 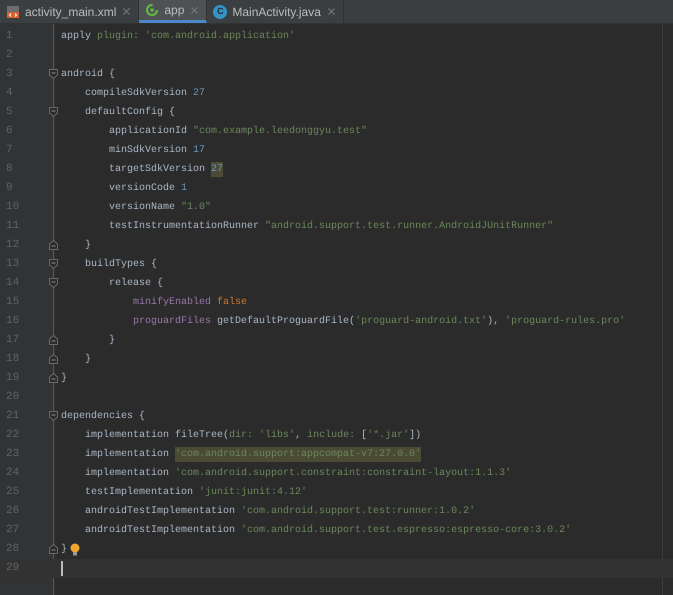 What do you see at coordinates (118, 37) in the screenshot?
I see `code-token: plugin:` at bounding box center [118, 37].